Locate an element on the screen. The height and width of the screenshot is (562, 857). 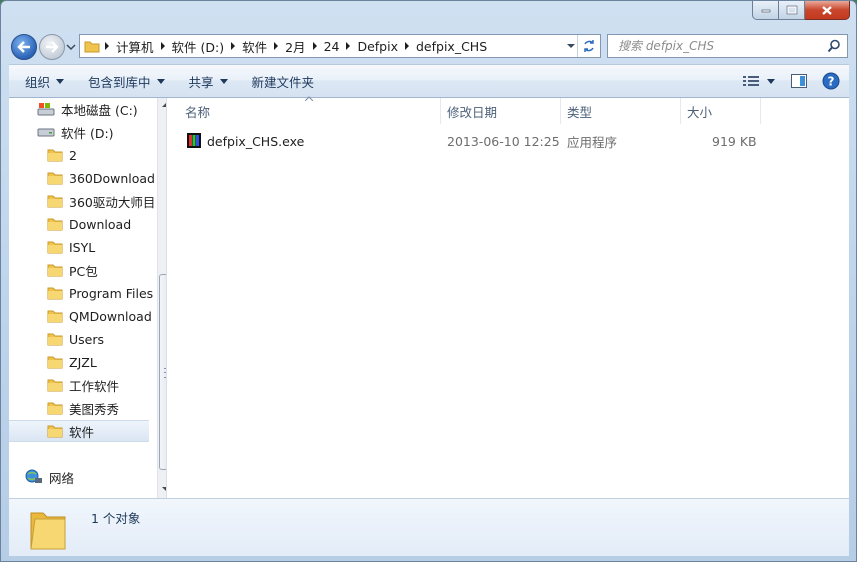
forward-arrow-icon is located at coordinates (52, 47).